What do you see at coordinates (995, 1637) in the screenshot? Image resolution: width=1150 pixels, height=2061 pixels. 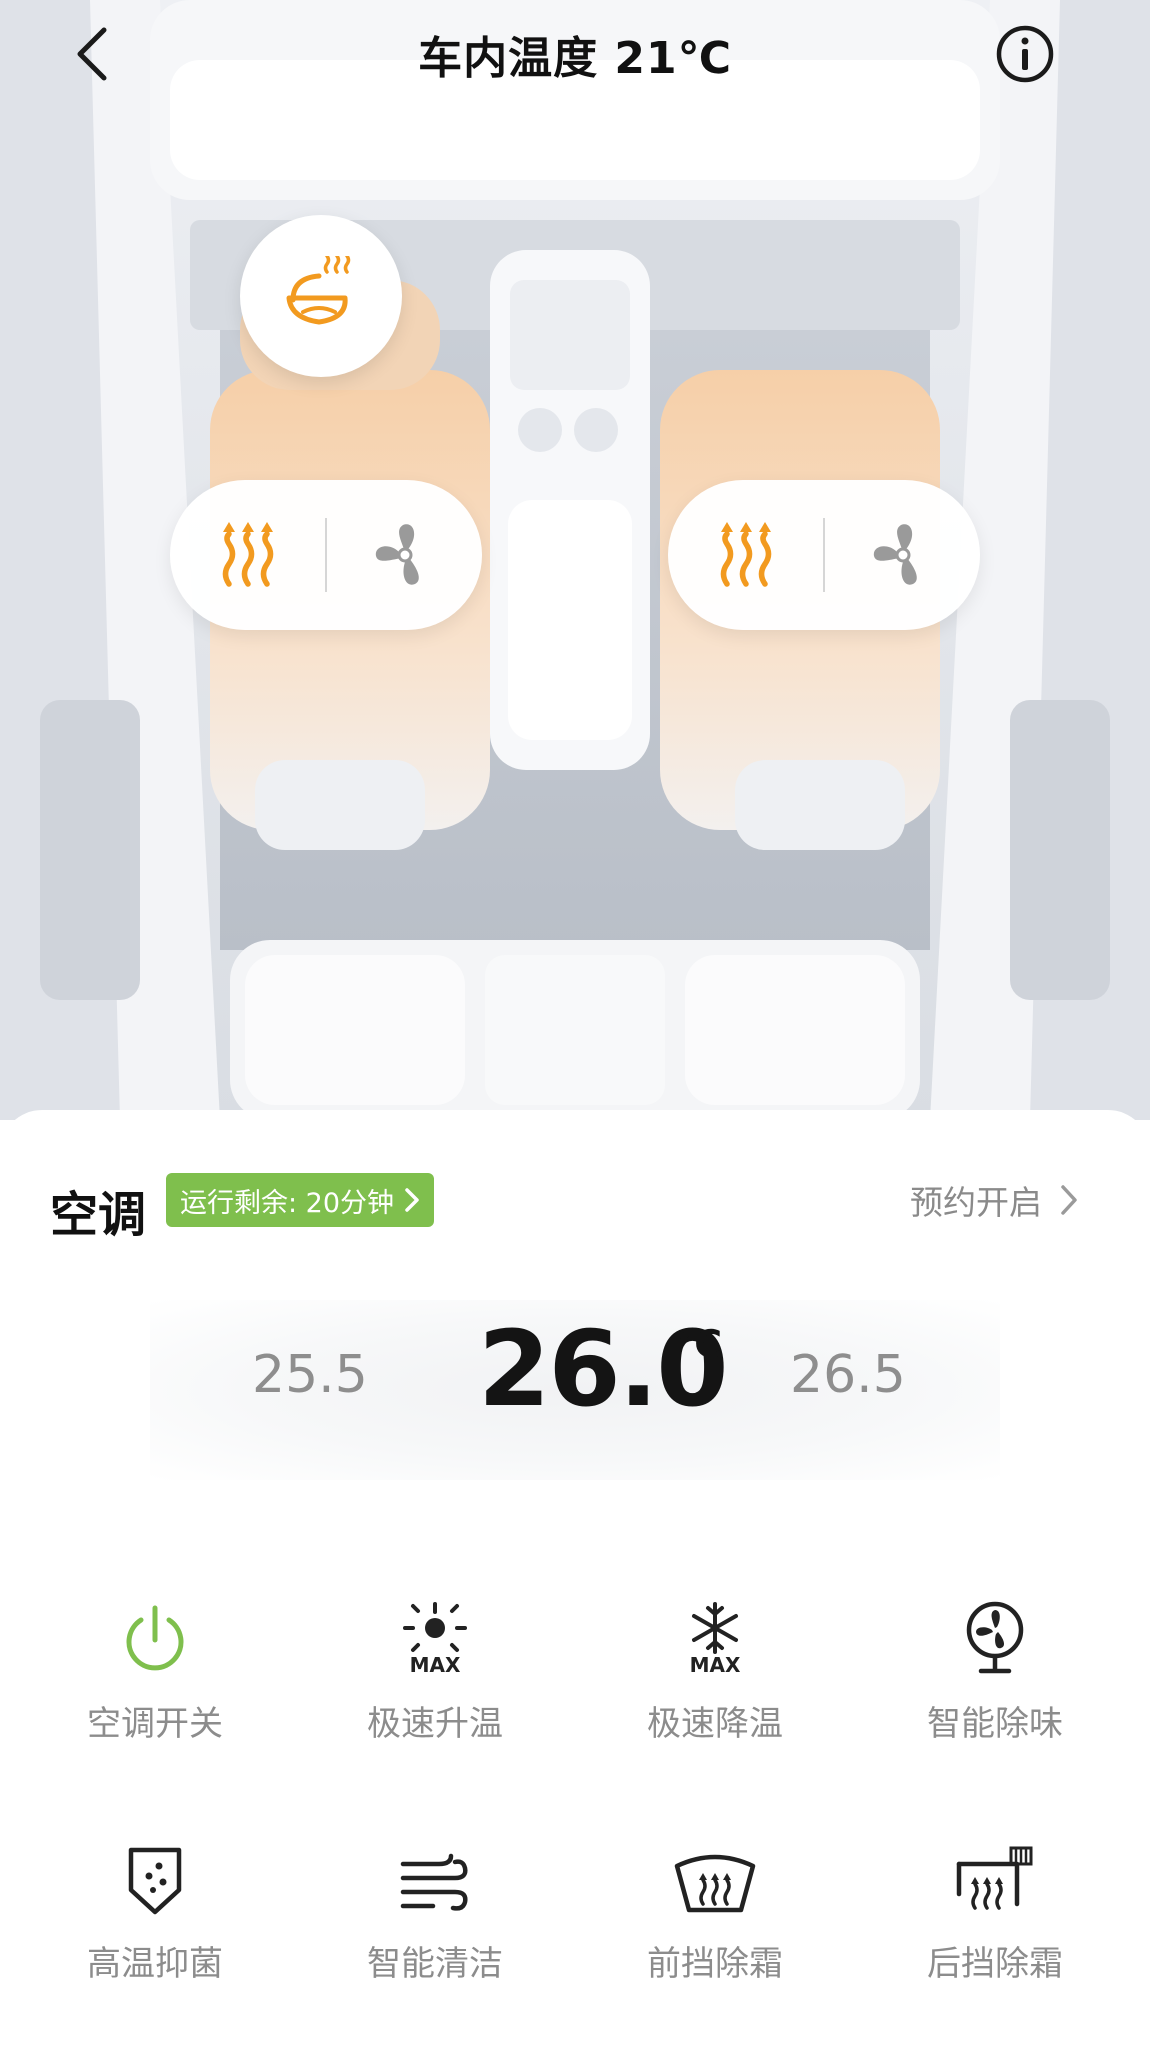 I see `deodorize-fan-icon` at bounding box center [995, 1637].